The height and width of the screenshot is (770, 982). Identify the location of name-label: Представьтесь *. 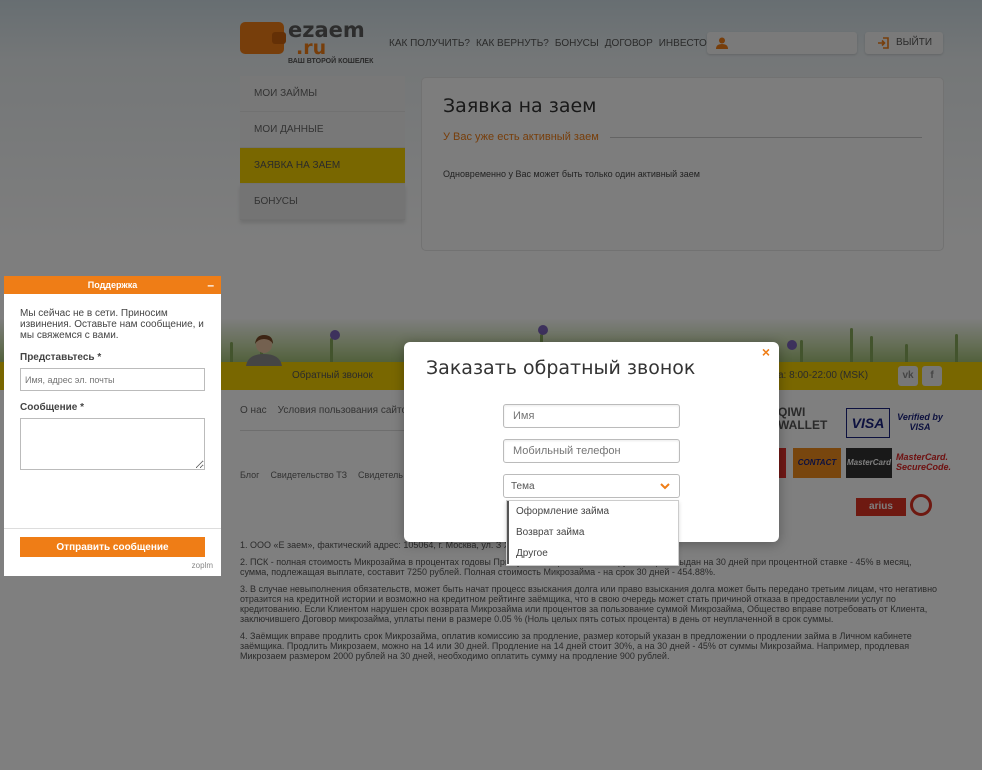
(61, 357).